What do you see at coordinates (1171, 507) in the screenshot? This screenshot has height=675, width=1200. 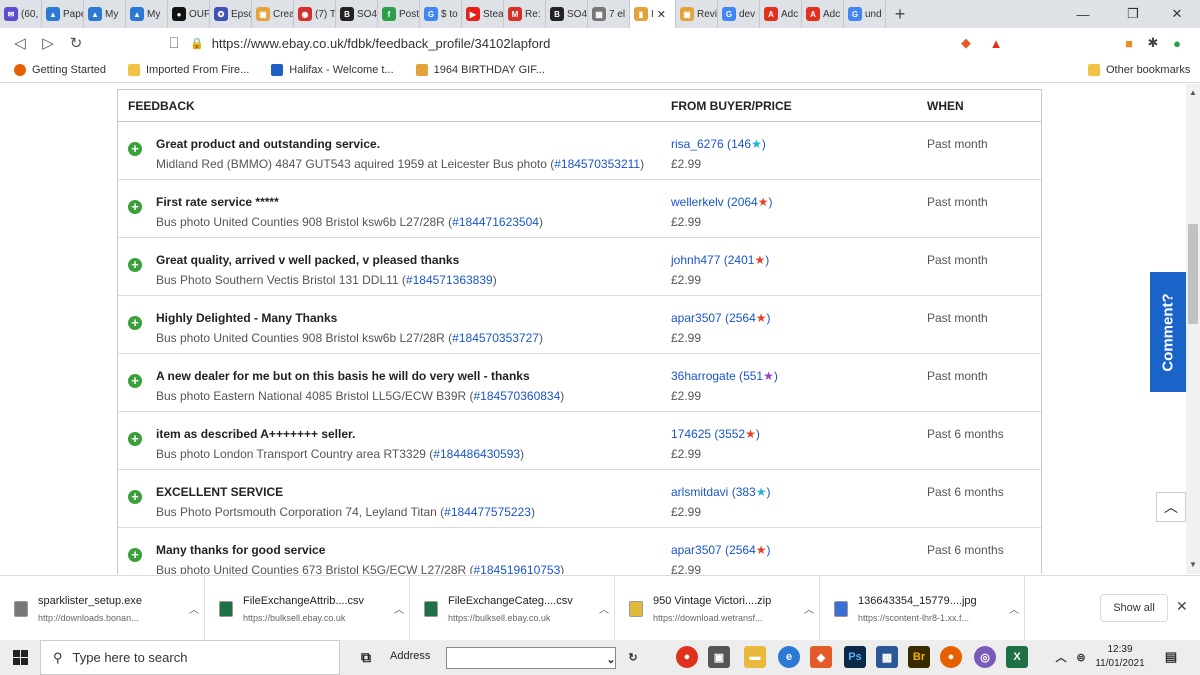 I see `back-to-top-icon: ︿` at bounding box center [1171, 507].